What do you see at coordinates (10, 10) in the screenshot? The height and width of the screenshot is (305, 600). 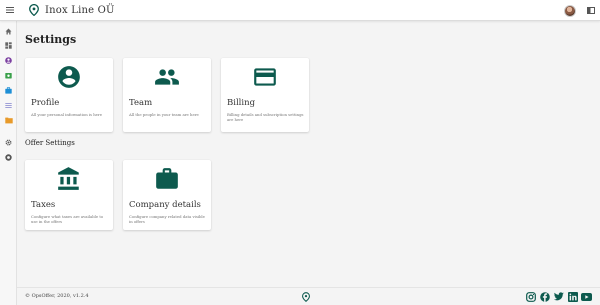 I see `hamburger-icon` at bounding box center [10, 10].